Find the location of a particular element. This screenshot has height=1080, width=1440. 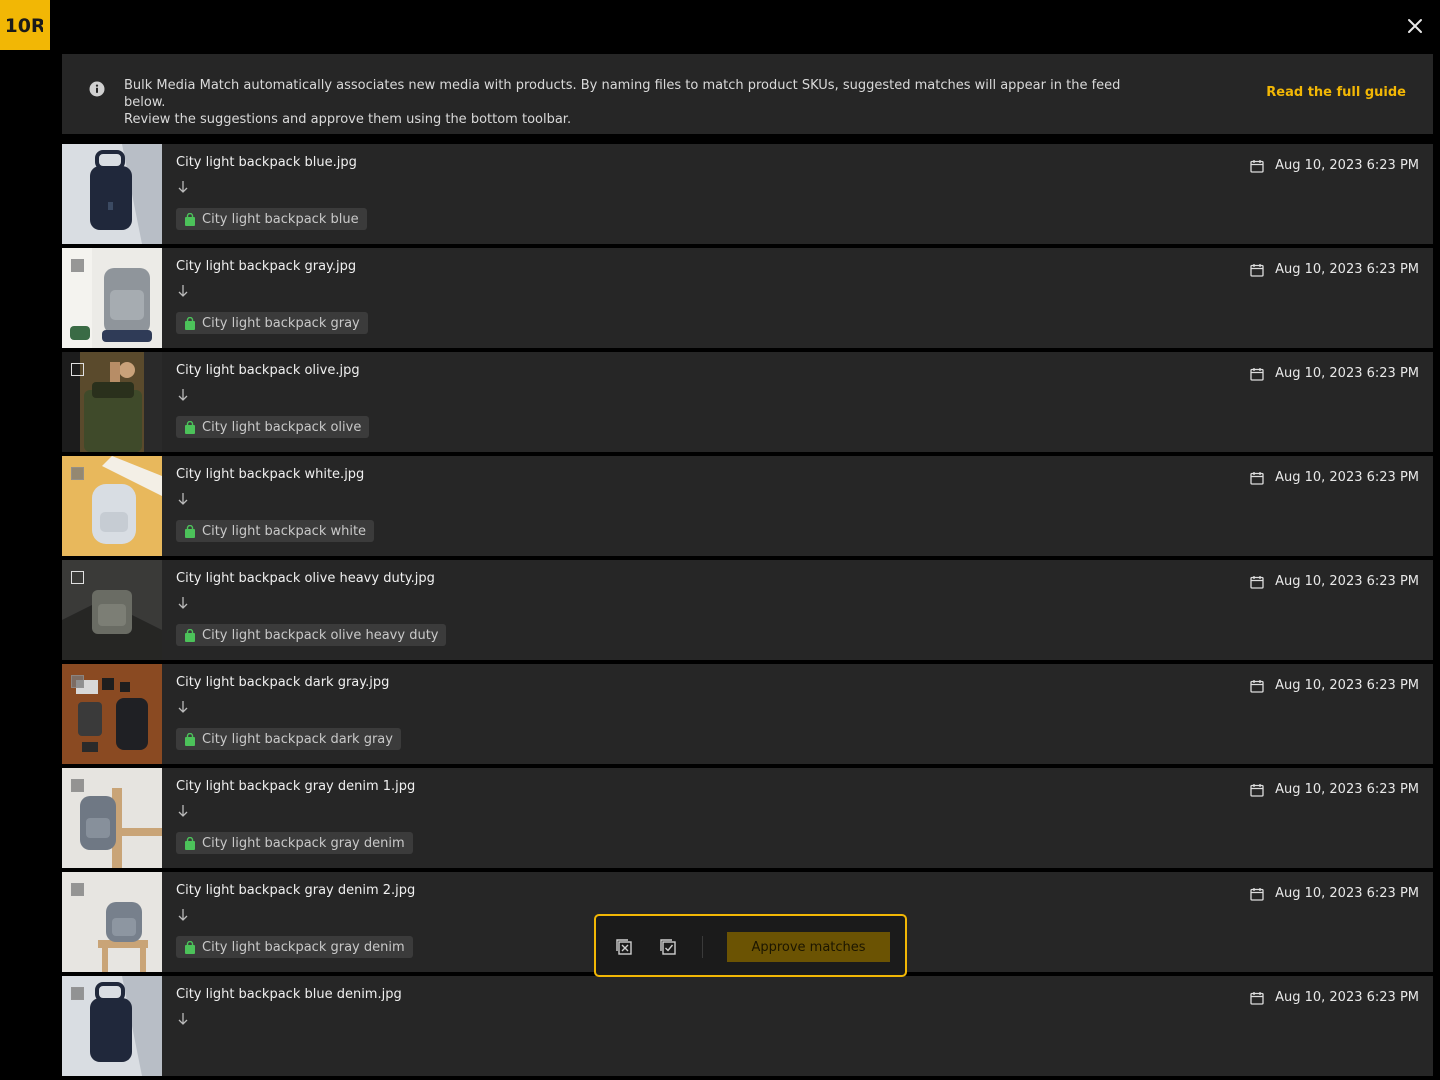

product-name: City light backpack dark gray is located at coordinates (297, 739).